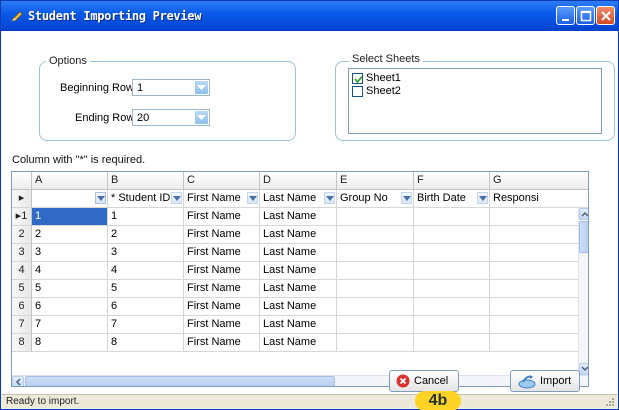 The height and width of the screenshot is (410, 619). Describe the element at coordinates (583, 291) in the screenshot. I see `vertical-scrollbar` at that location.